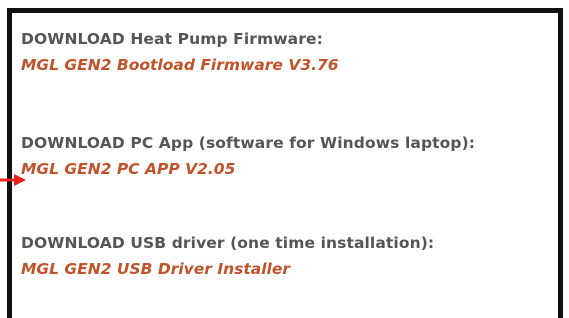 The height and width of the screenshot is (318, 569). I want to click on pc-app-download-link: MGL GEN2 PC APP V2.05, so click(248, 169).